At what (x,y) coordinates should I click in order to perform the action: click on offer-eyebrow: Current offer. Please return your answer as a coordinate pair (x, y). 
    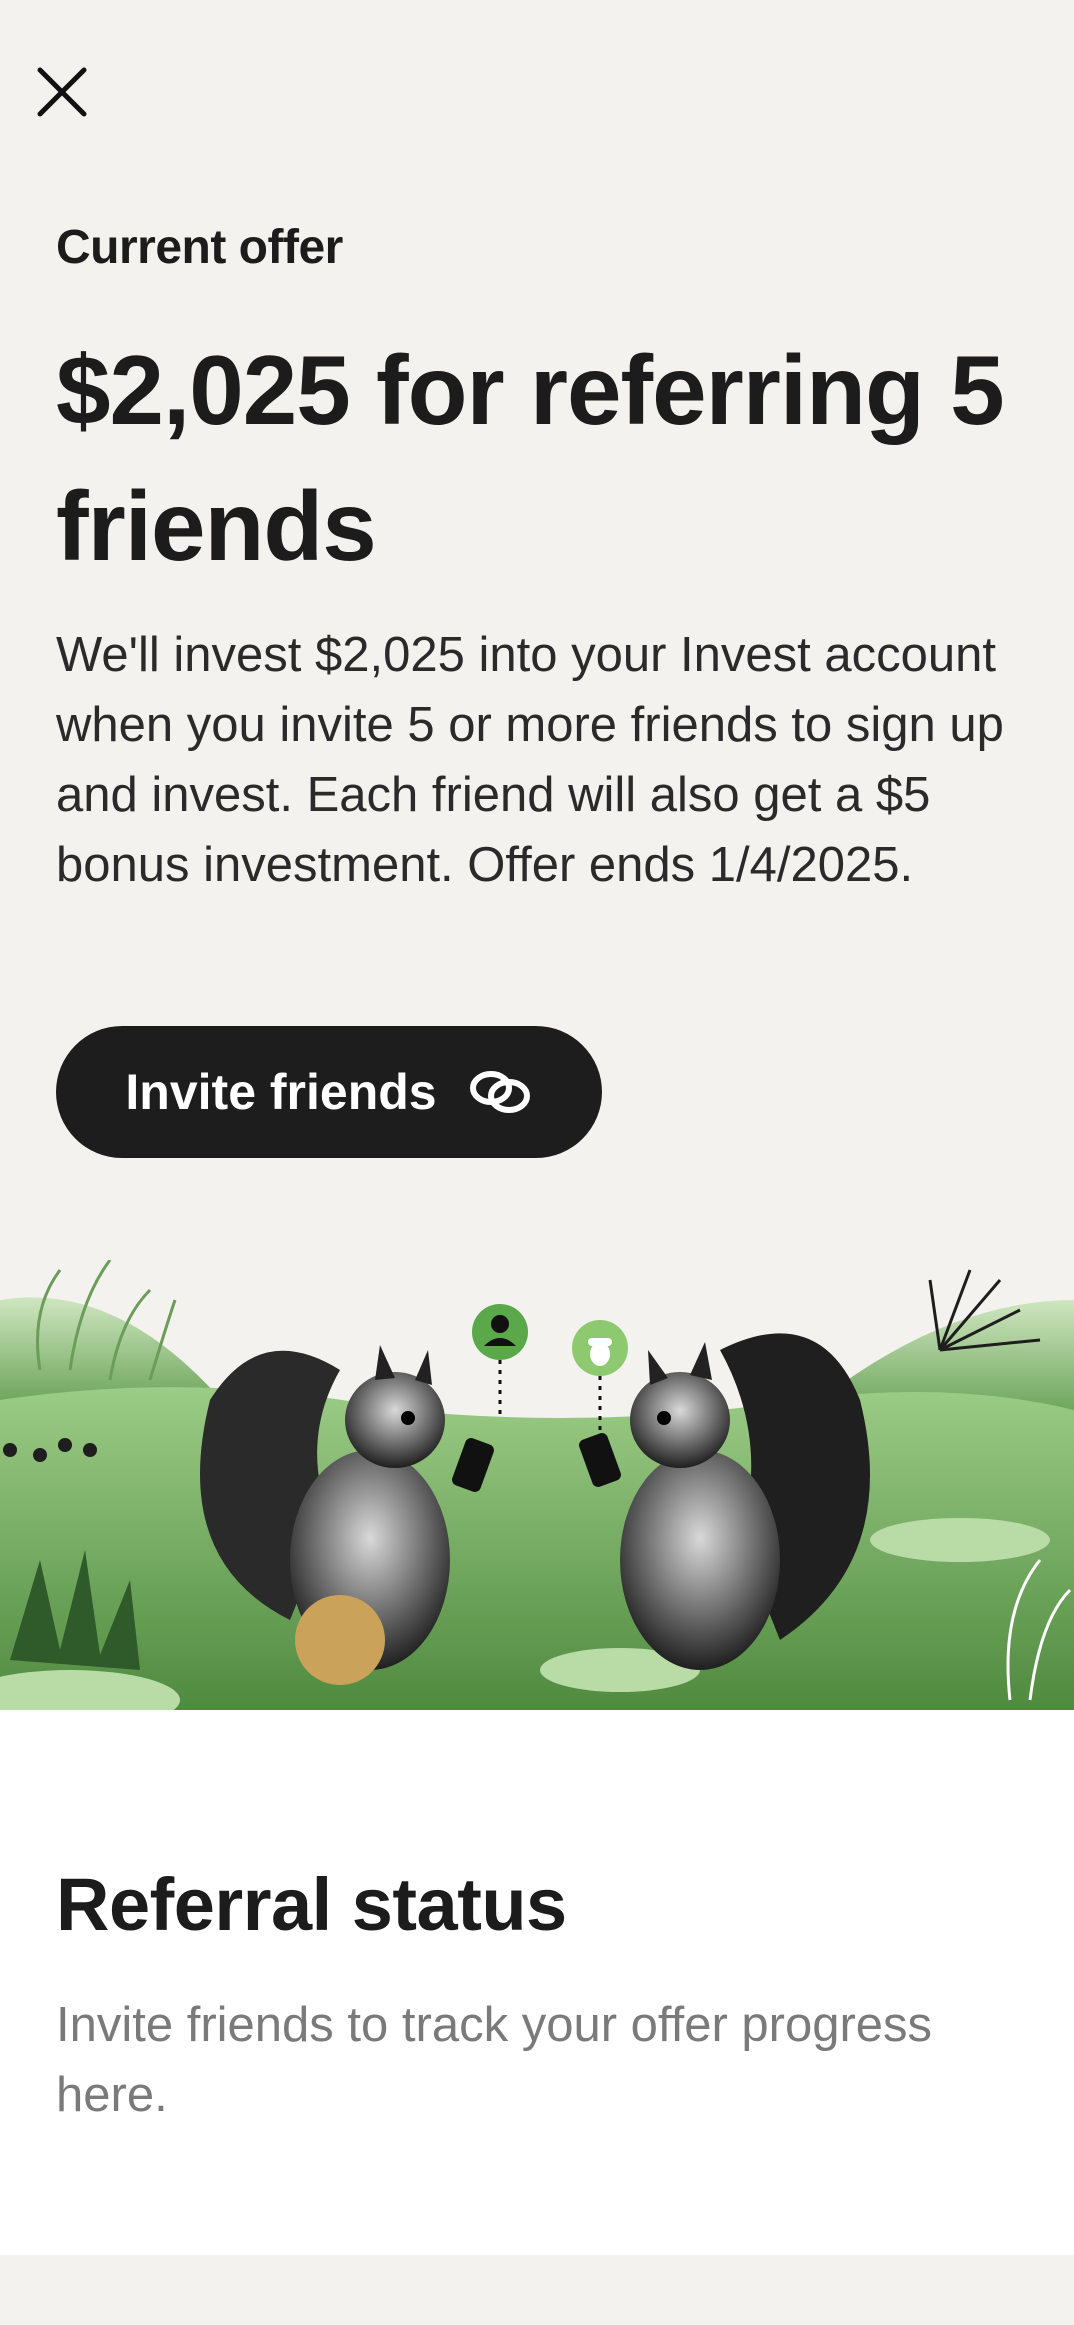
    Looking at the image, I should click on (199, 247).